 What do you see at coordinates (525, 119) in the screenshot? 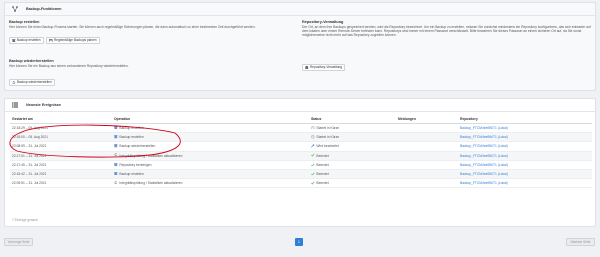
I see `column-header: Repository` at bounding box center [525, 119].